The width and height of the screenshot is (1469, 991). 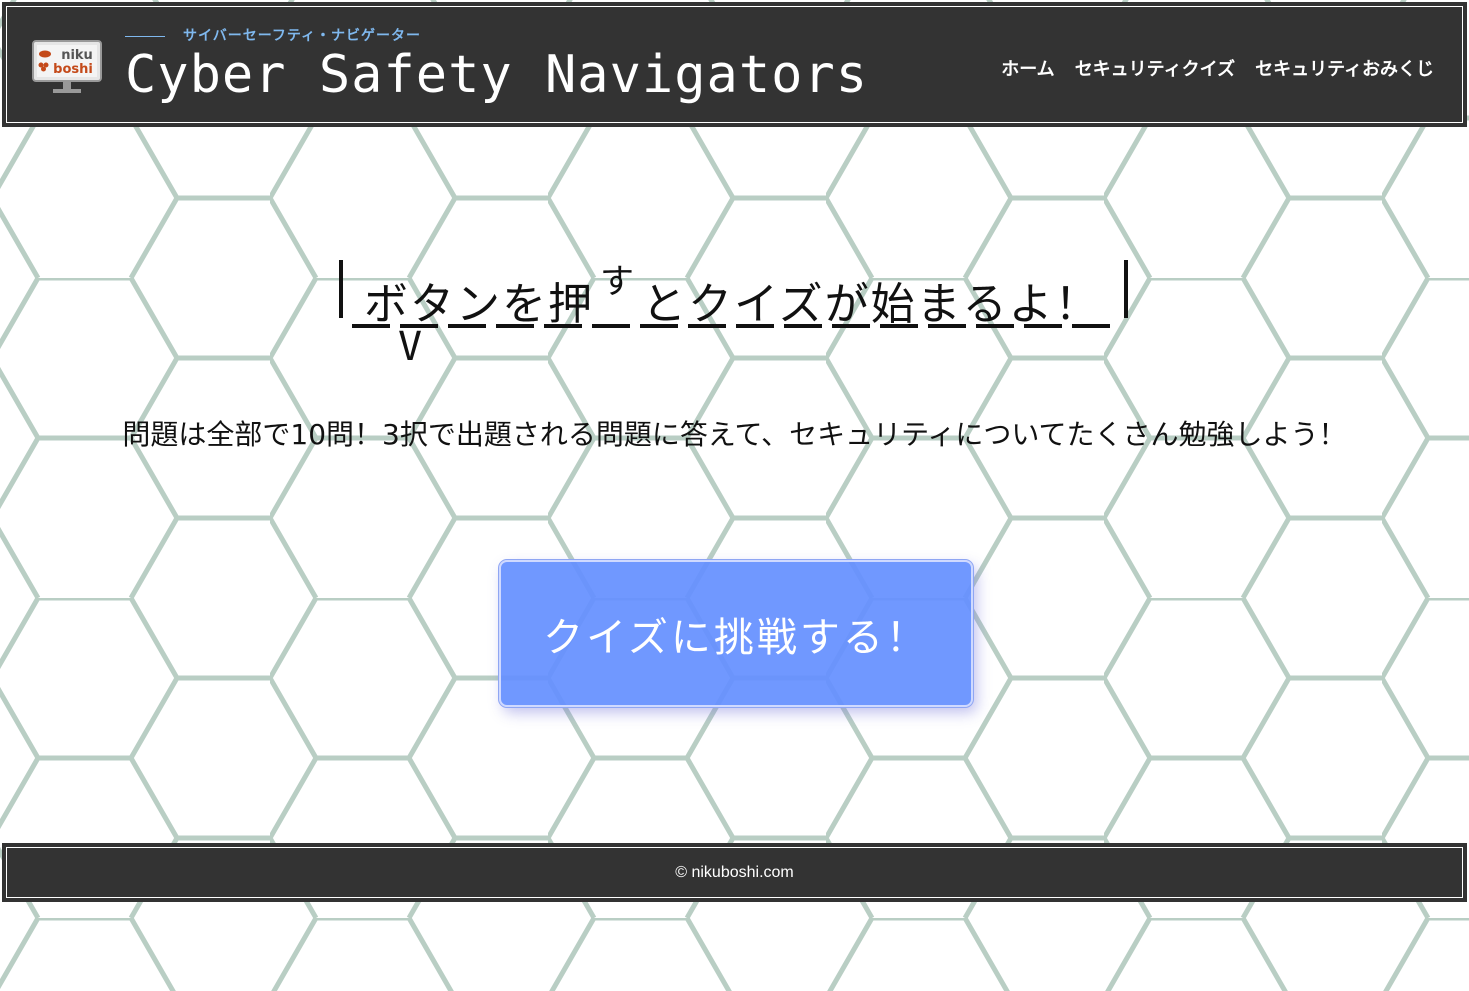 What do you see at coordinates (618, 282) in the screenshot?
I see `bubble-text-sup: す` at bounding box center [618, 282].